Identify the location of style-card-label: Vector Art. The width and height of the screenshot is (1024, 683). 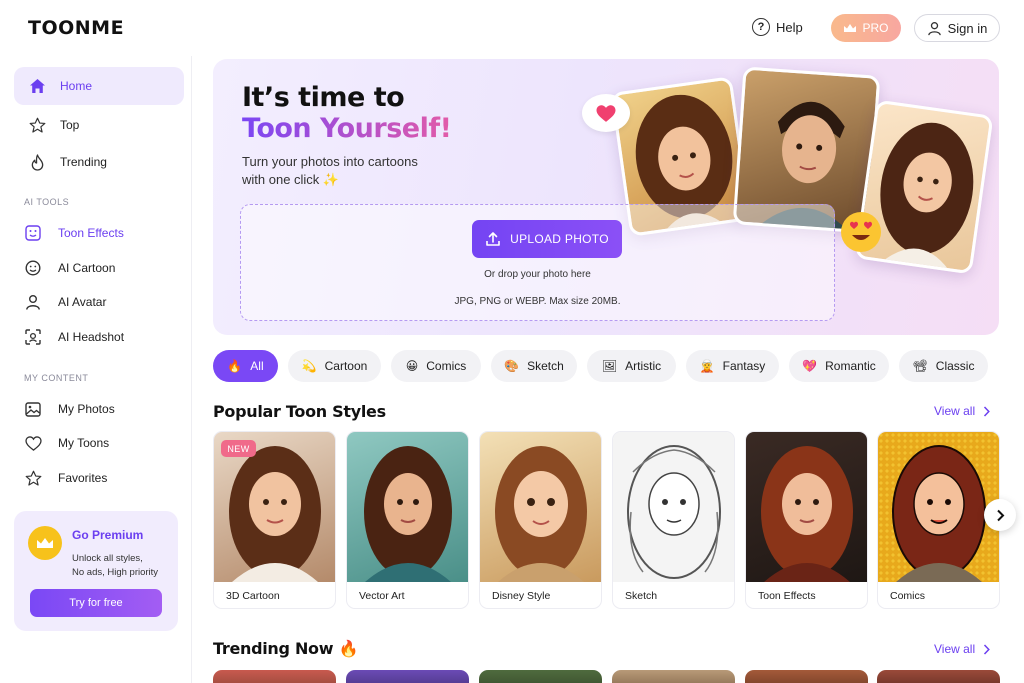
(382, 596).